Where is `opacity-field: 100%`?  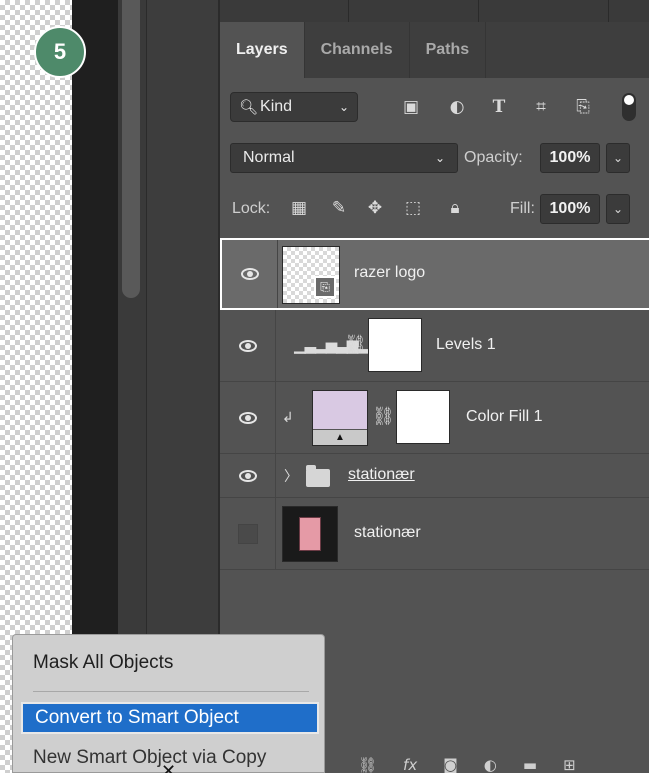
opacity-field: 100% is located at coordinates (570, 158).